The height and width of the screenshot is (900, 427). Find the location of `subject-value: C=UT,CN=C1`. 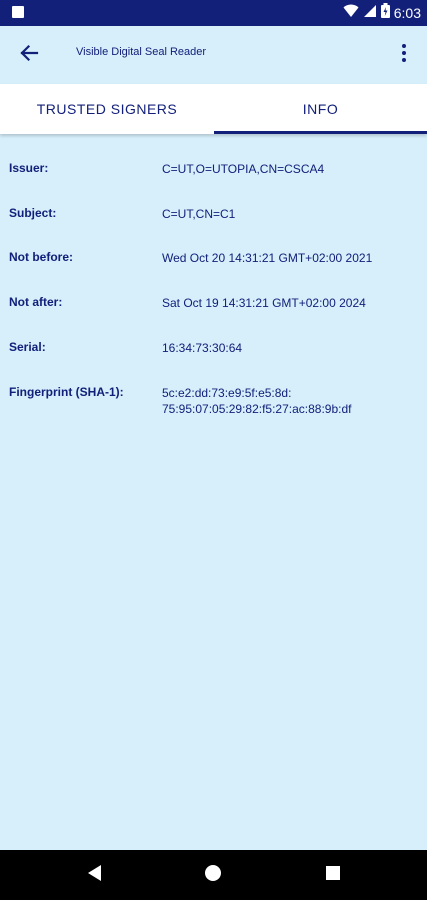

subject-value: C=UT,CN=C1 is located at coordinates (199, 214).